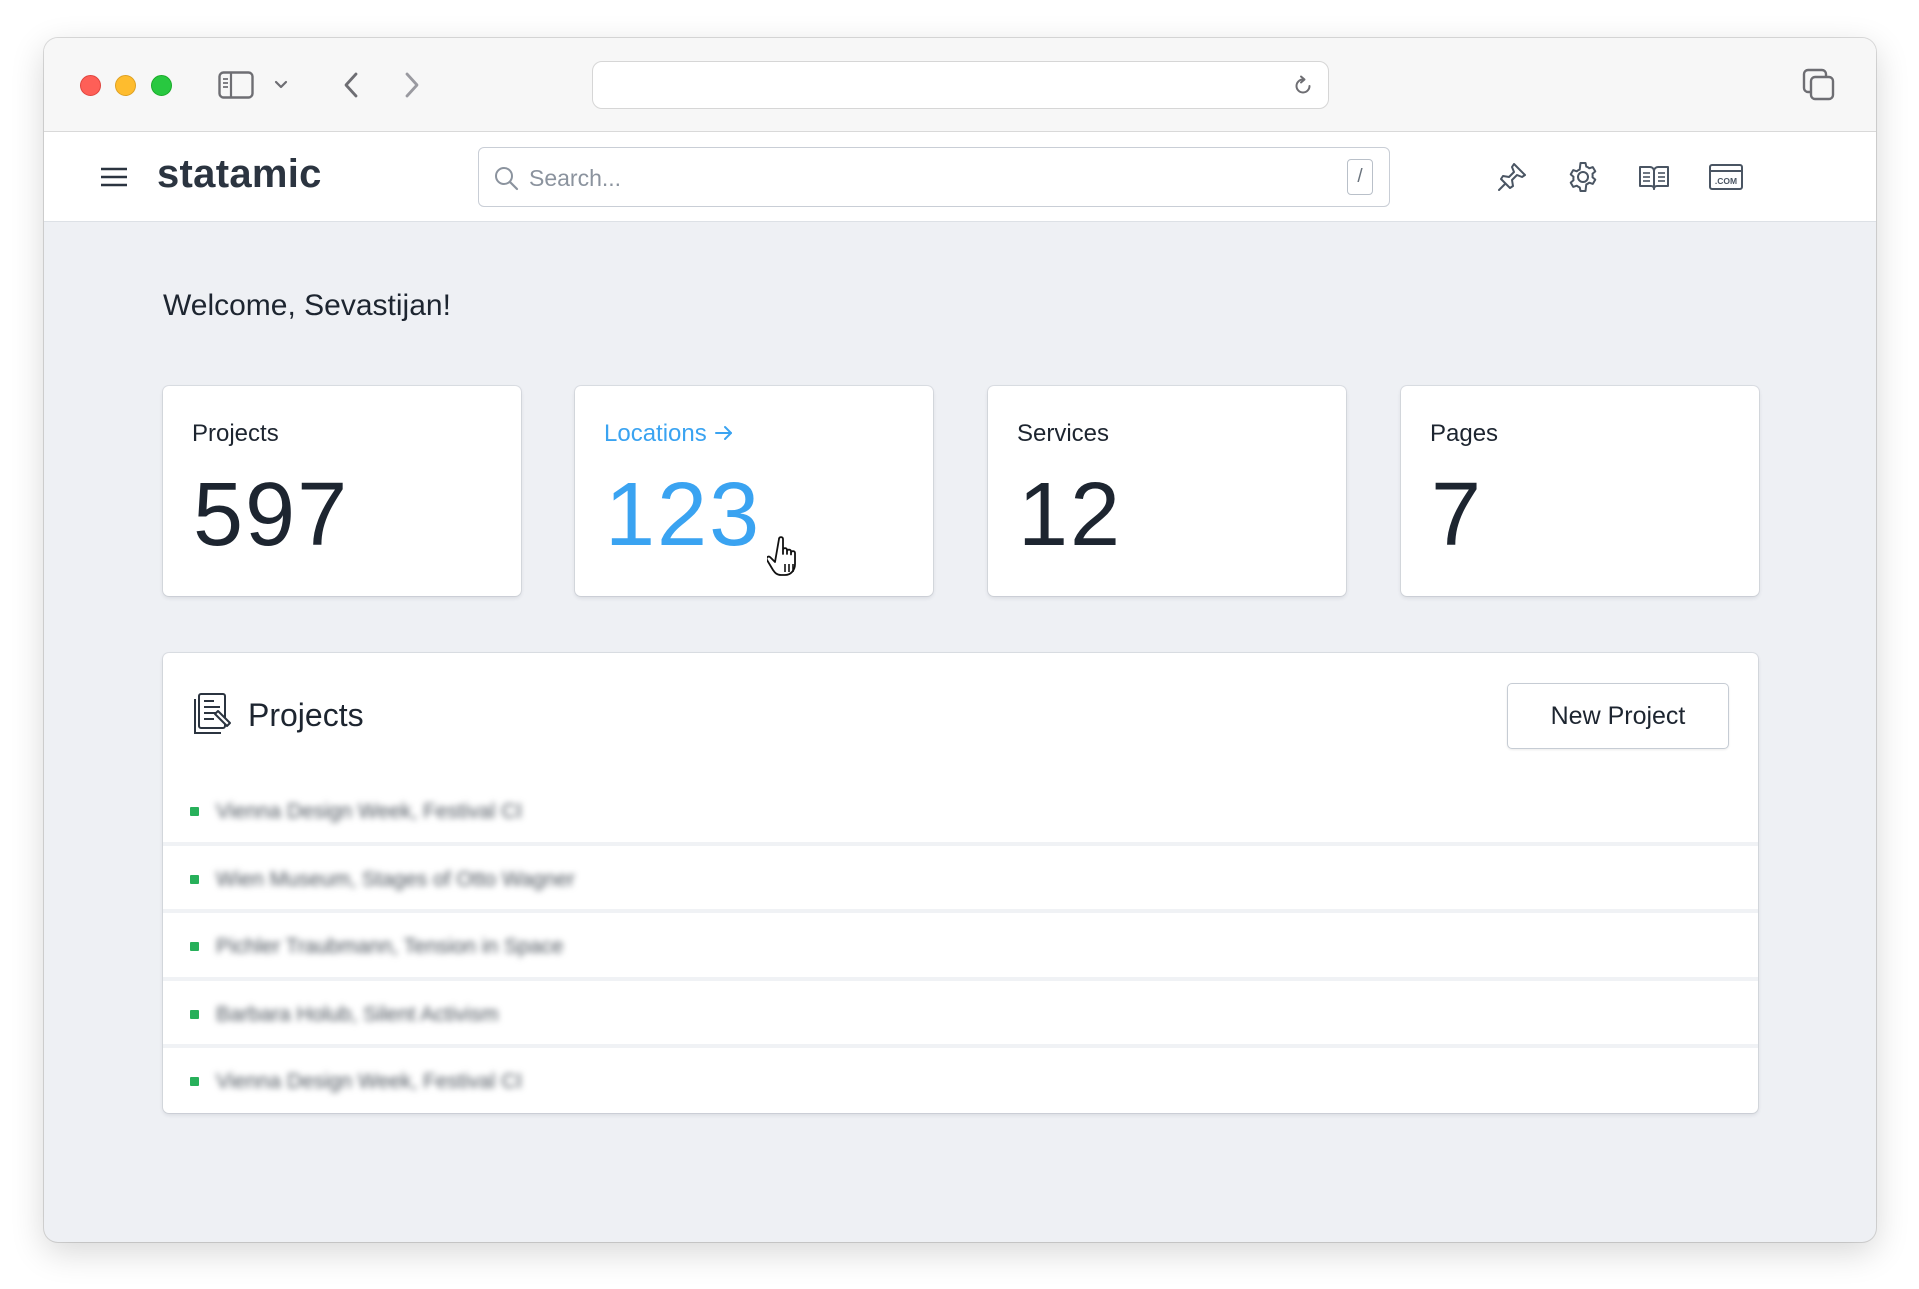 The image size is (1919, 1289). I want to click on stat-value: 597, so click(271, 515).